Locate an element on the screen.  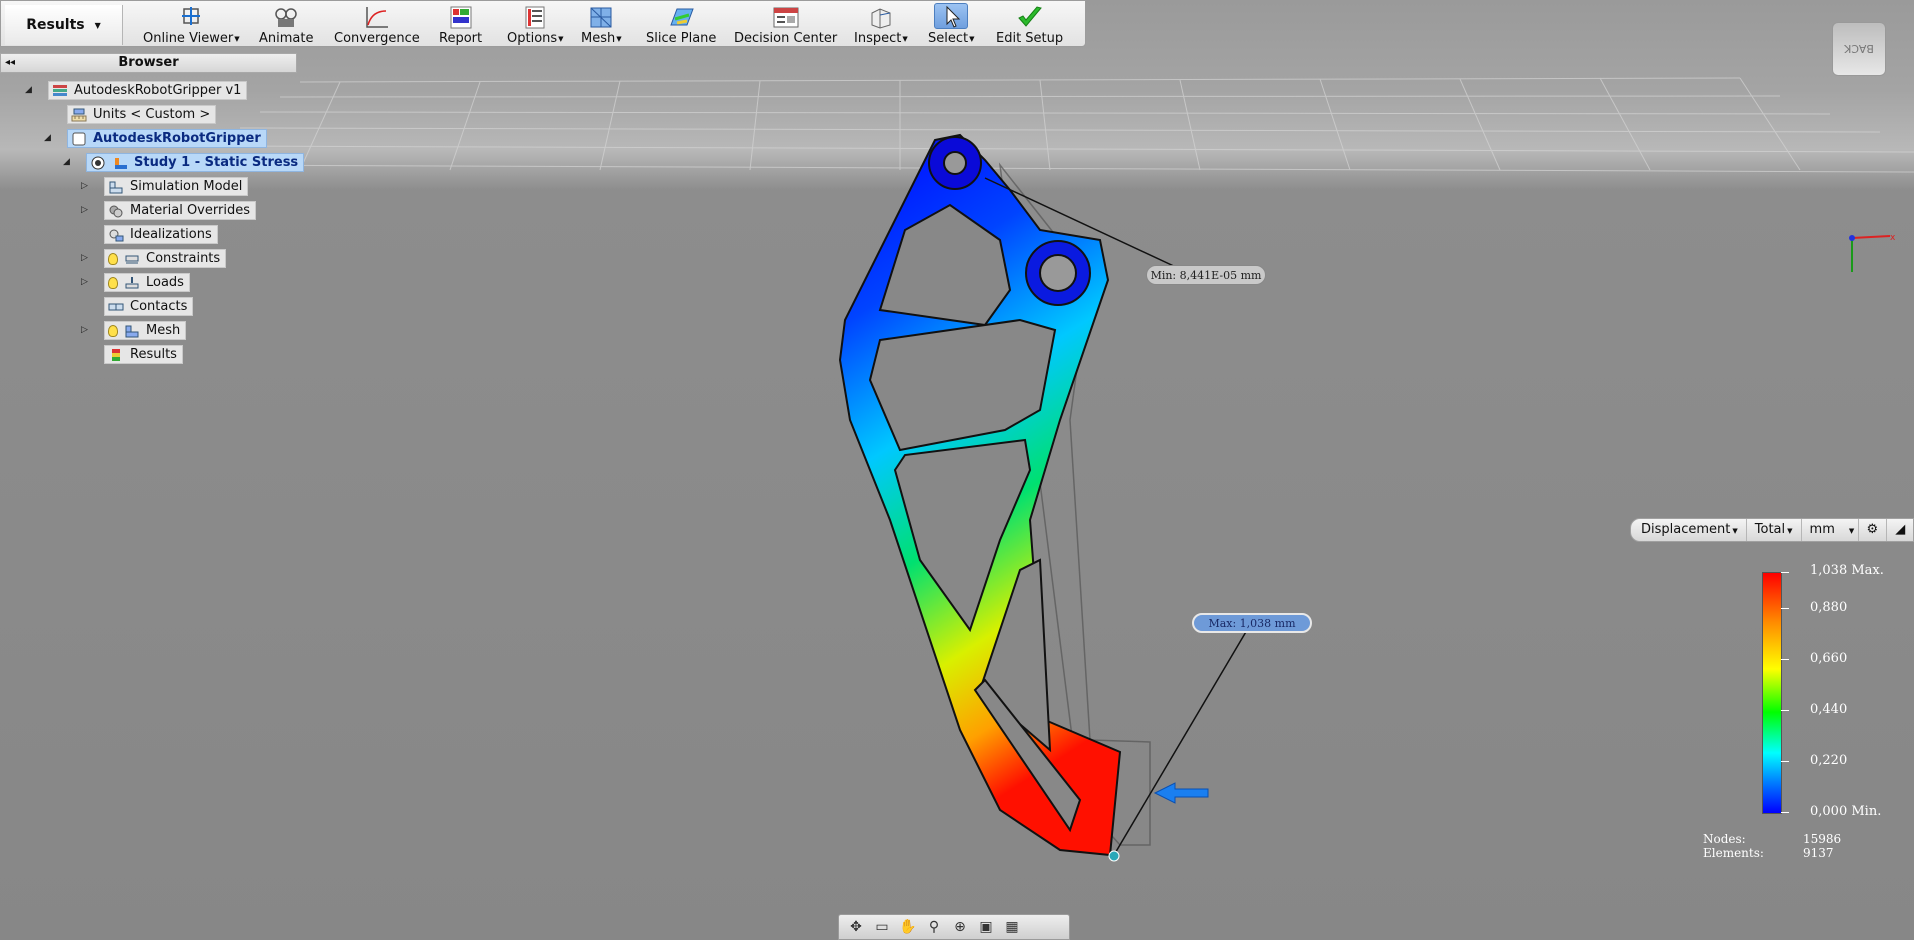
mesh-button: Mesh▼ is located at coordinates (601, 24).